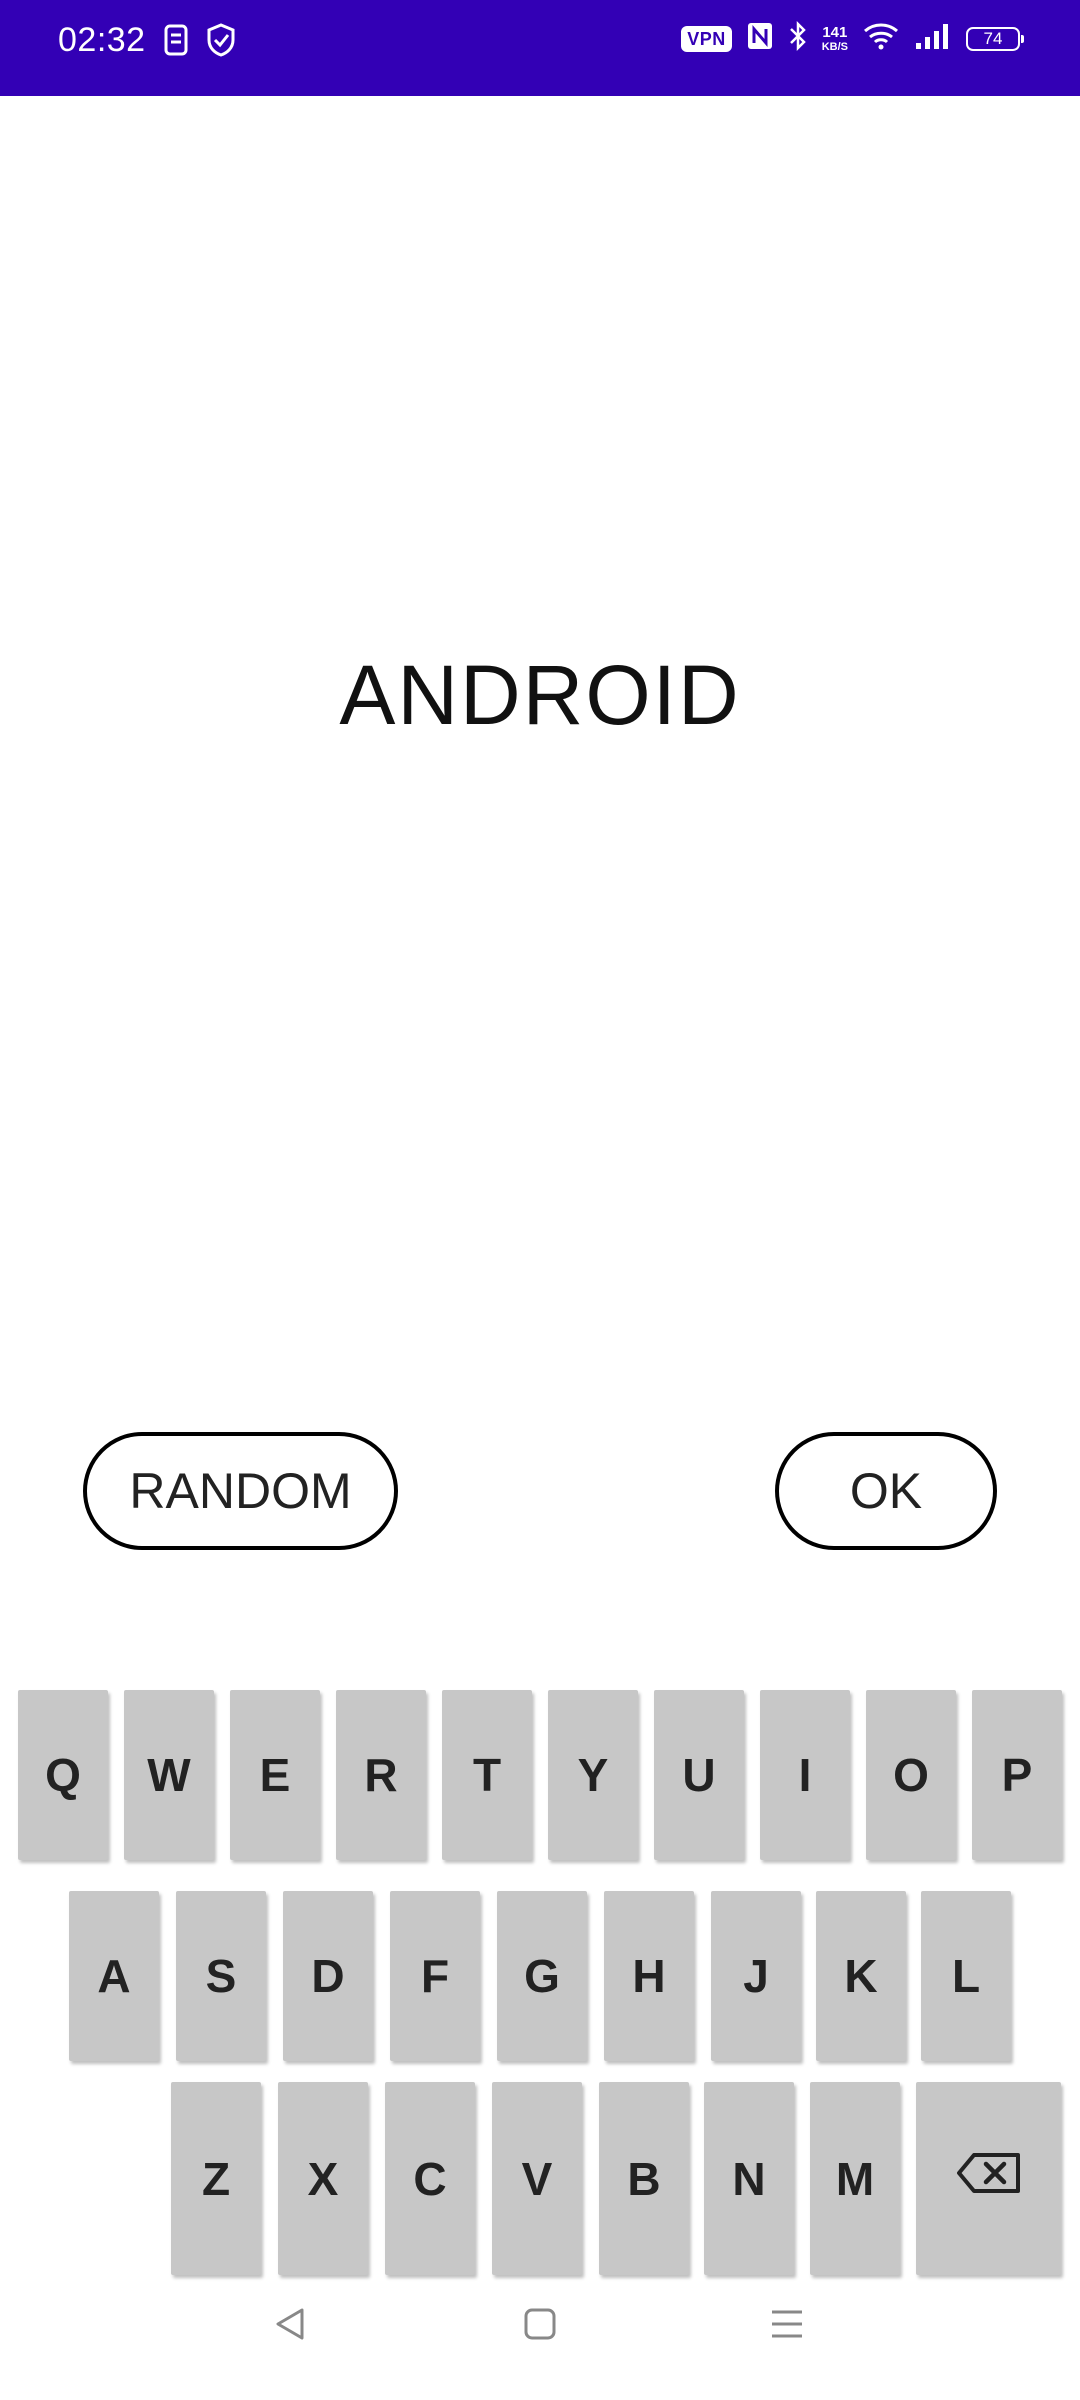  What do you see at coordinates (381, 1775) in the screenshot?
I see `key-r: R` at bounding box center [381, 1775].